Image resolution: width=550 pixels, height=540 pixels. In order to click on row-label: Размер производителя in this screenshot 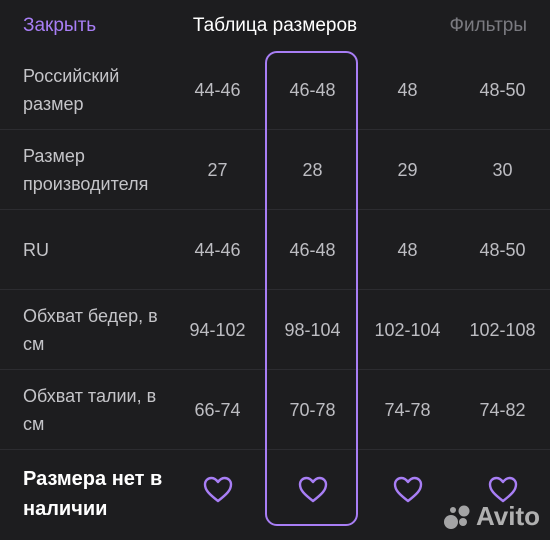, I will do `click(86, 170)`.